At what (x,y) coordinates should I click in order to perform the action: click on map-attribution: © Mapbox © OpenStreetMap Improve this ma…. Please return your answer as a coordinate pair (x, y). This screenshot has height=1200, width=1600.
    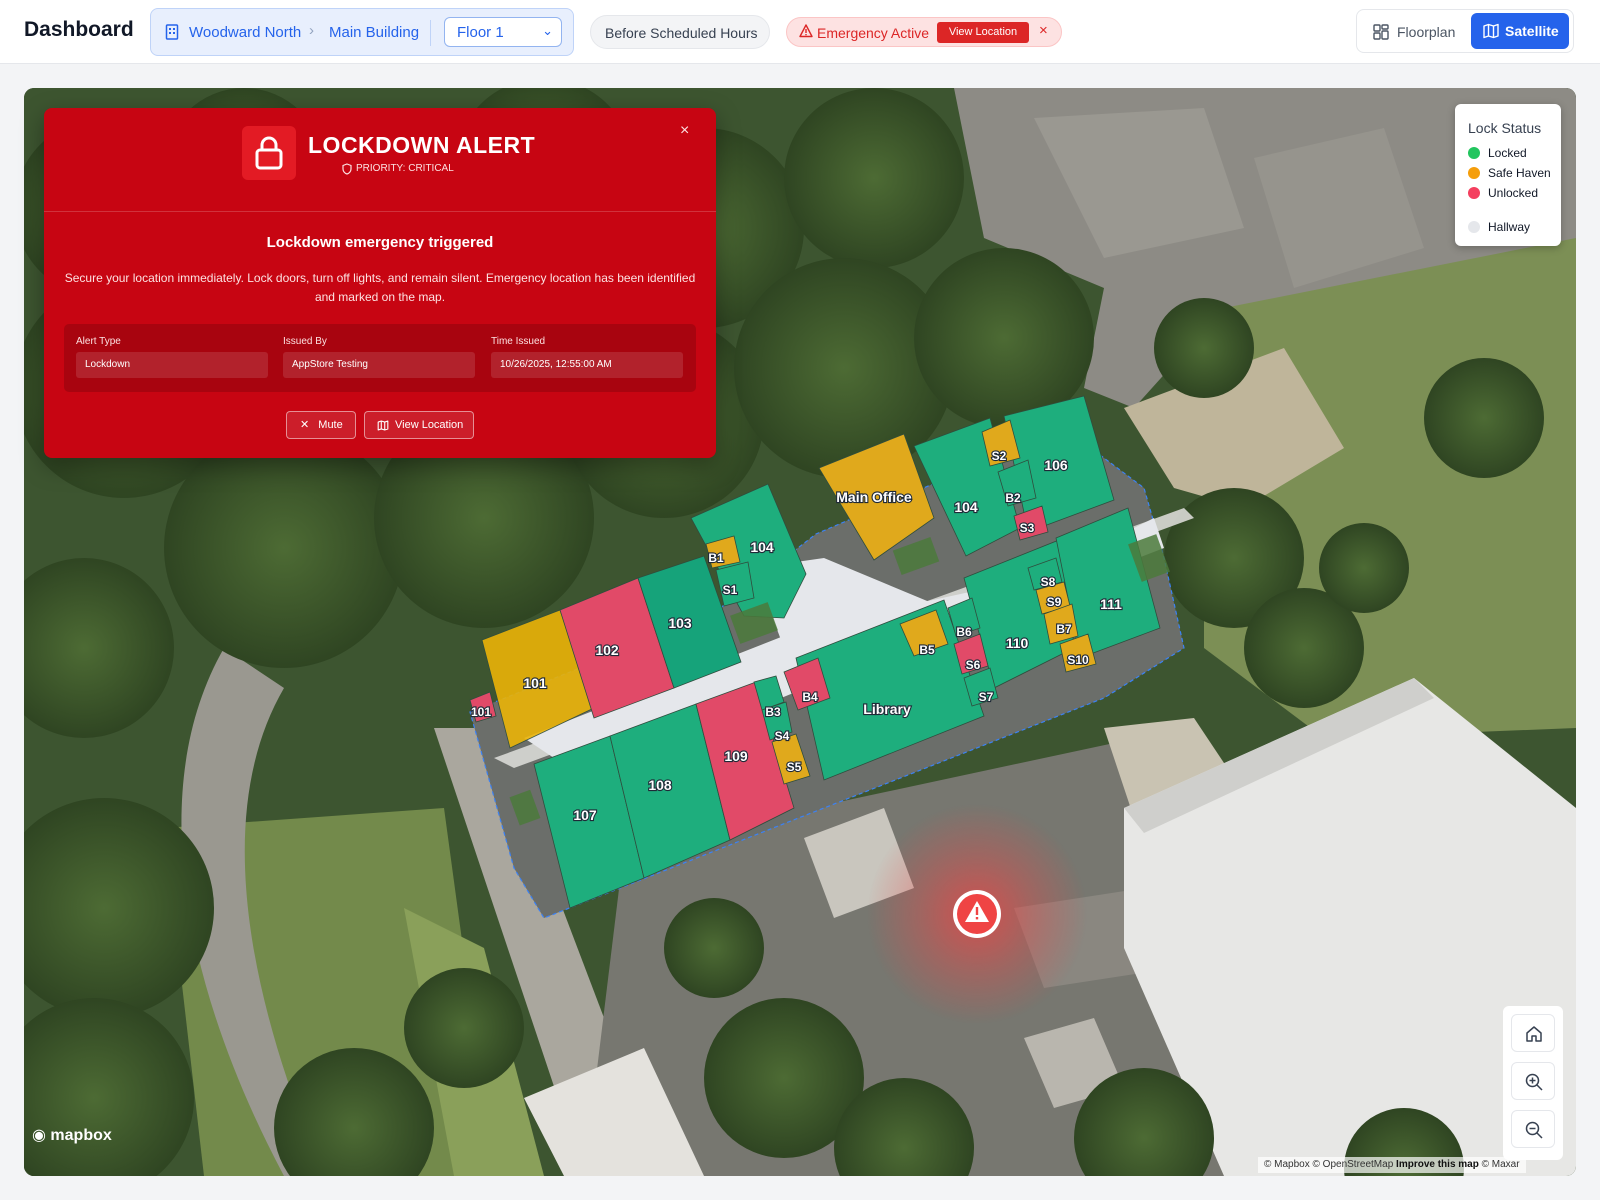
    Looking at the image, I should click on (1392, 1165).